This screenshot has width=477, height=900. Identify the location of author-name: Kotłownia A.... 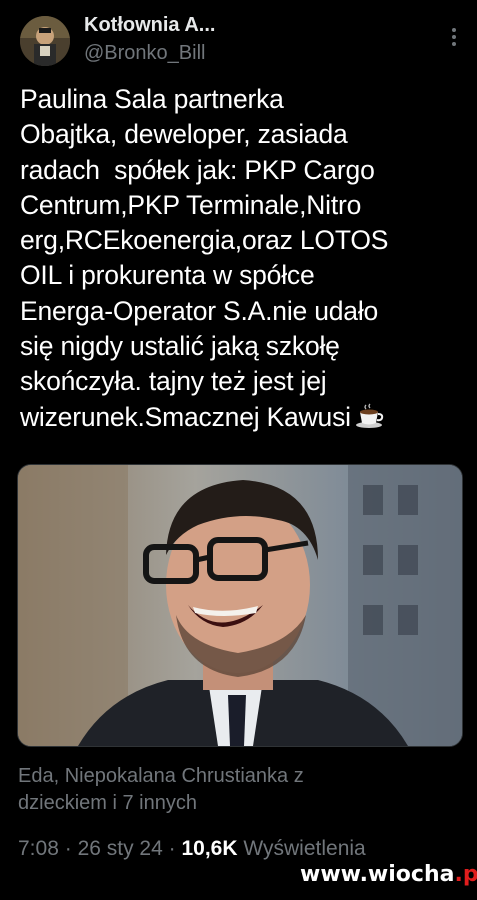
(149, 25).